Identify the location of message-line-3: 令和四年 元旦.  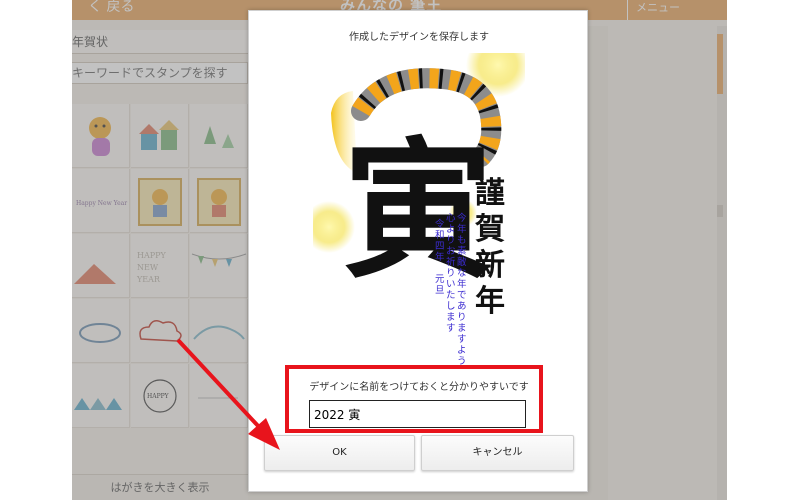
(440, 257).